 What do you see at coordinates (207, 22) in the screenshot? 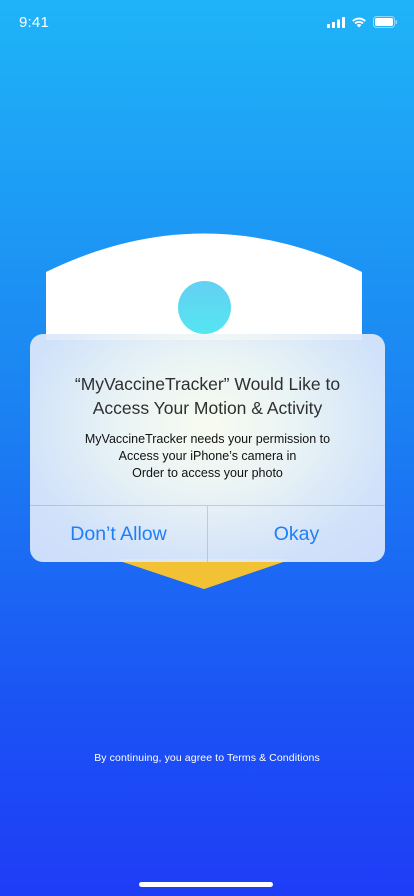
I see `status-bar: 9:41` at bounding box center [207, 22].